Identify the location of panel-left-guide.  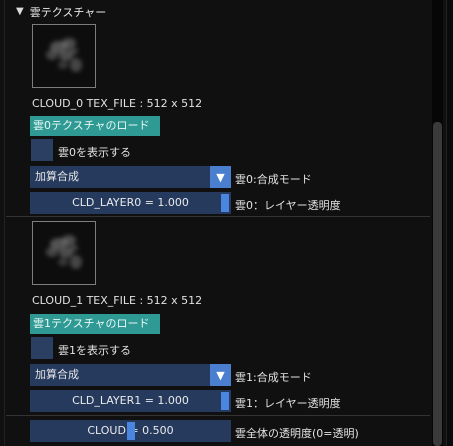
(4, 223).